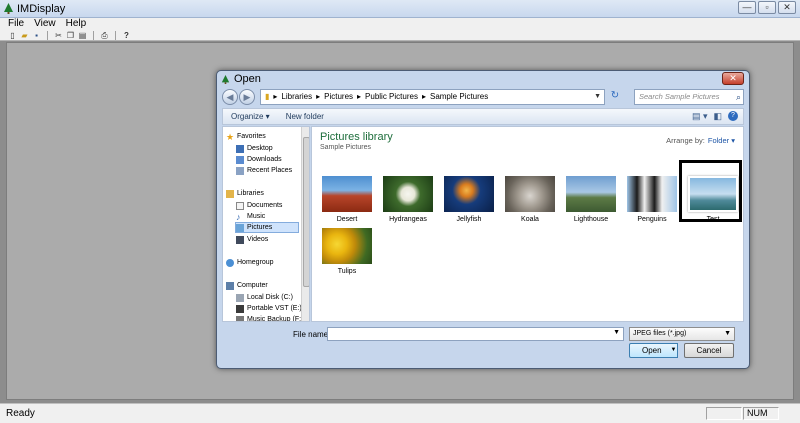 The height and width of the screenshot is (423, 800). What do you see at coordinates (700, 140) in the screenshot?
I see `arrange-by: Arrange by: Folder ▾` at bounding box center [700, 140].